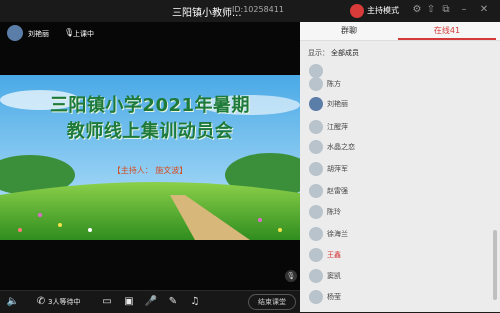 The image size is (500, 313). I want to click on share-icon: ⇧, so click(431, 10).